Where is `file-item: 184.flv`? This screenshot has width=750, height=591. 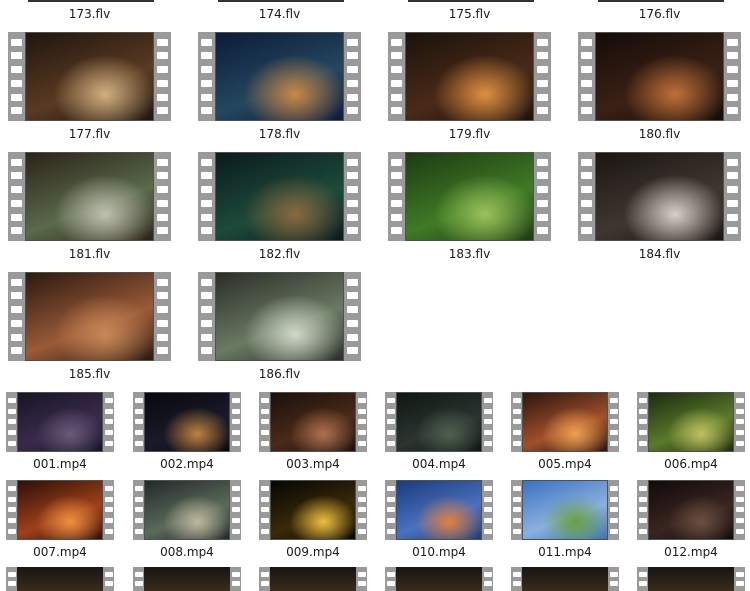
file-item: 184.flv is located at coordinates (659, 207).